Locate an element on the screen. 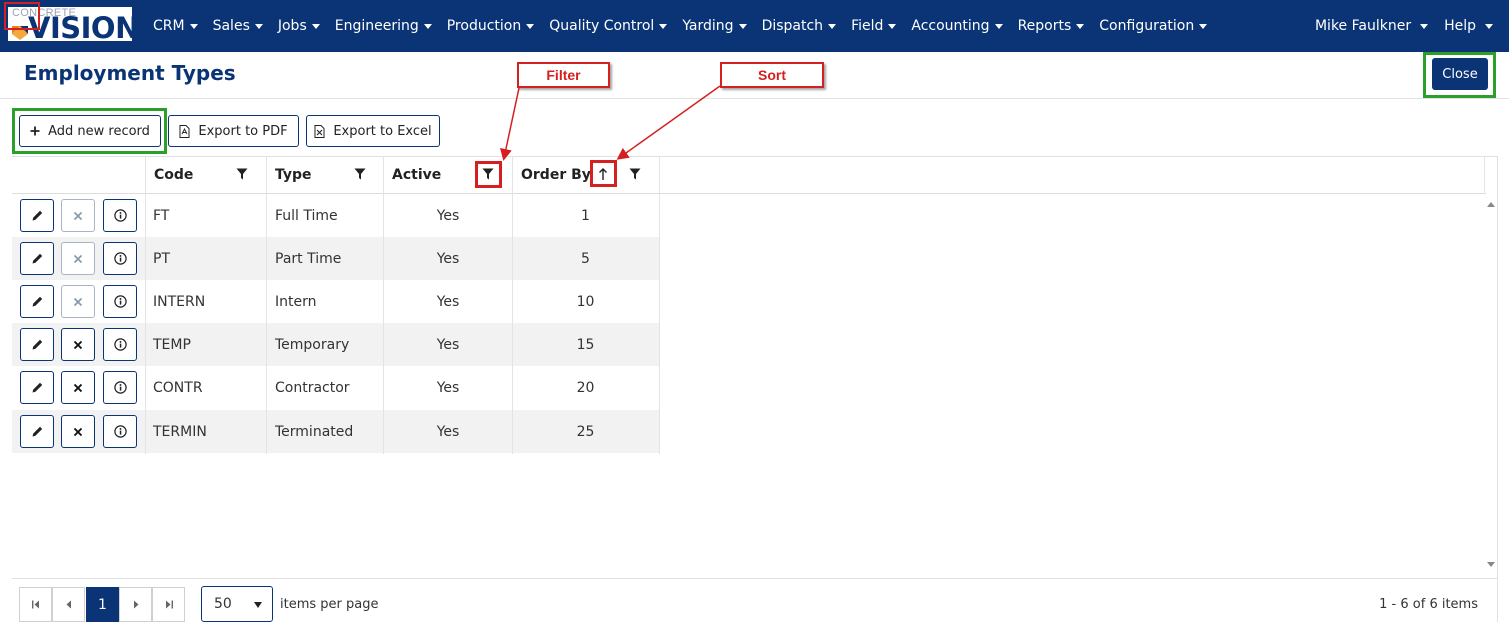 Image resolution: width=1509 pixels, height=622 pixels. concrete-vision-logo: CONCRETE VISION is located at coordinates (71, 22).